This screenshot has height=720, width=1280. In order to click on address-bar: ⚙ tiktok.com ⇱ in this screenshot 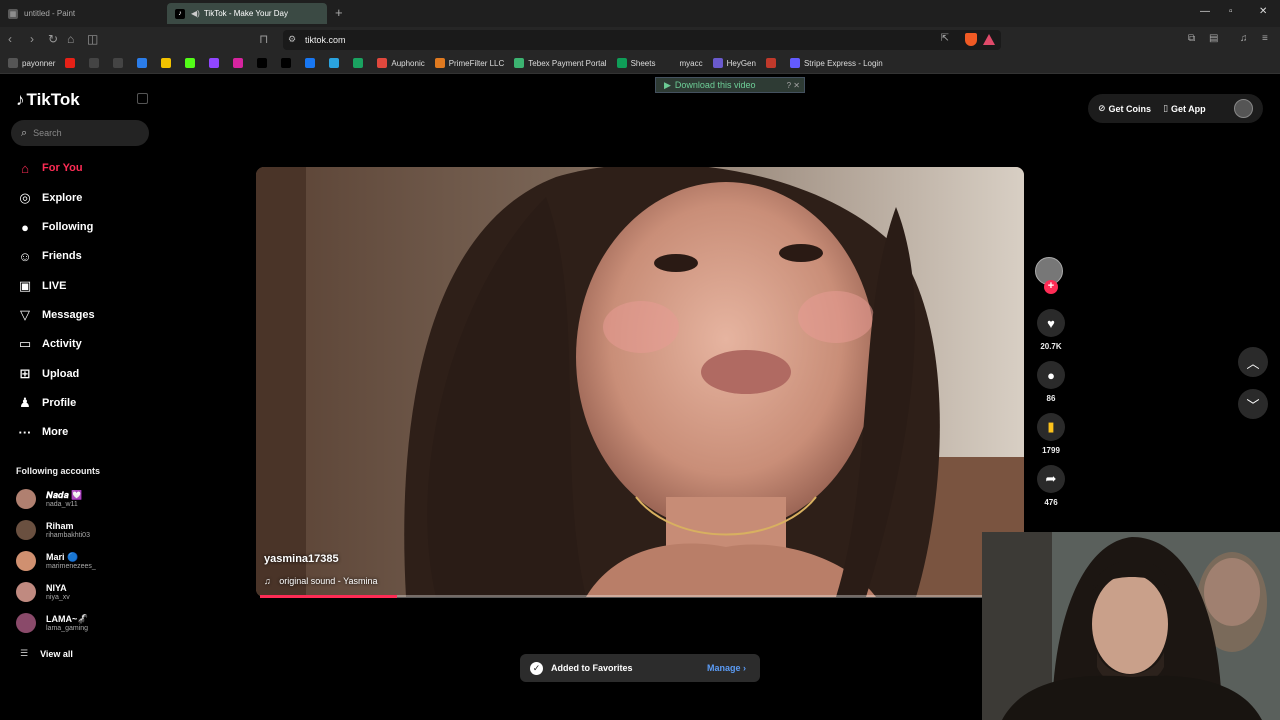, I will do `click(642, 40)`.